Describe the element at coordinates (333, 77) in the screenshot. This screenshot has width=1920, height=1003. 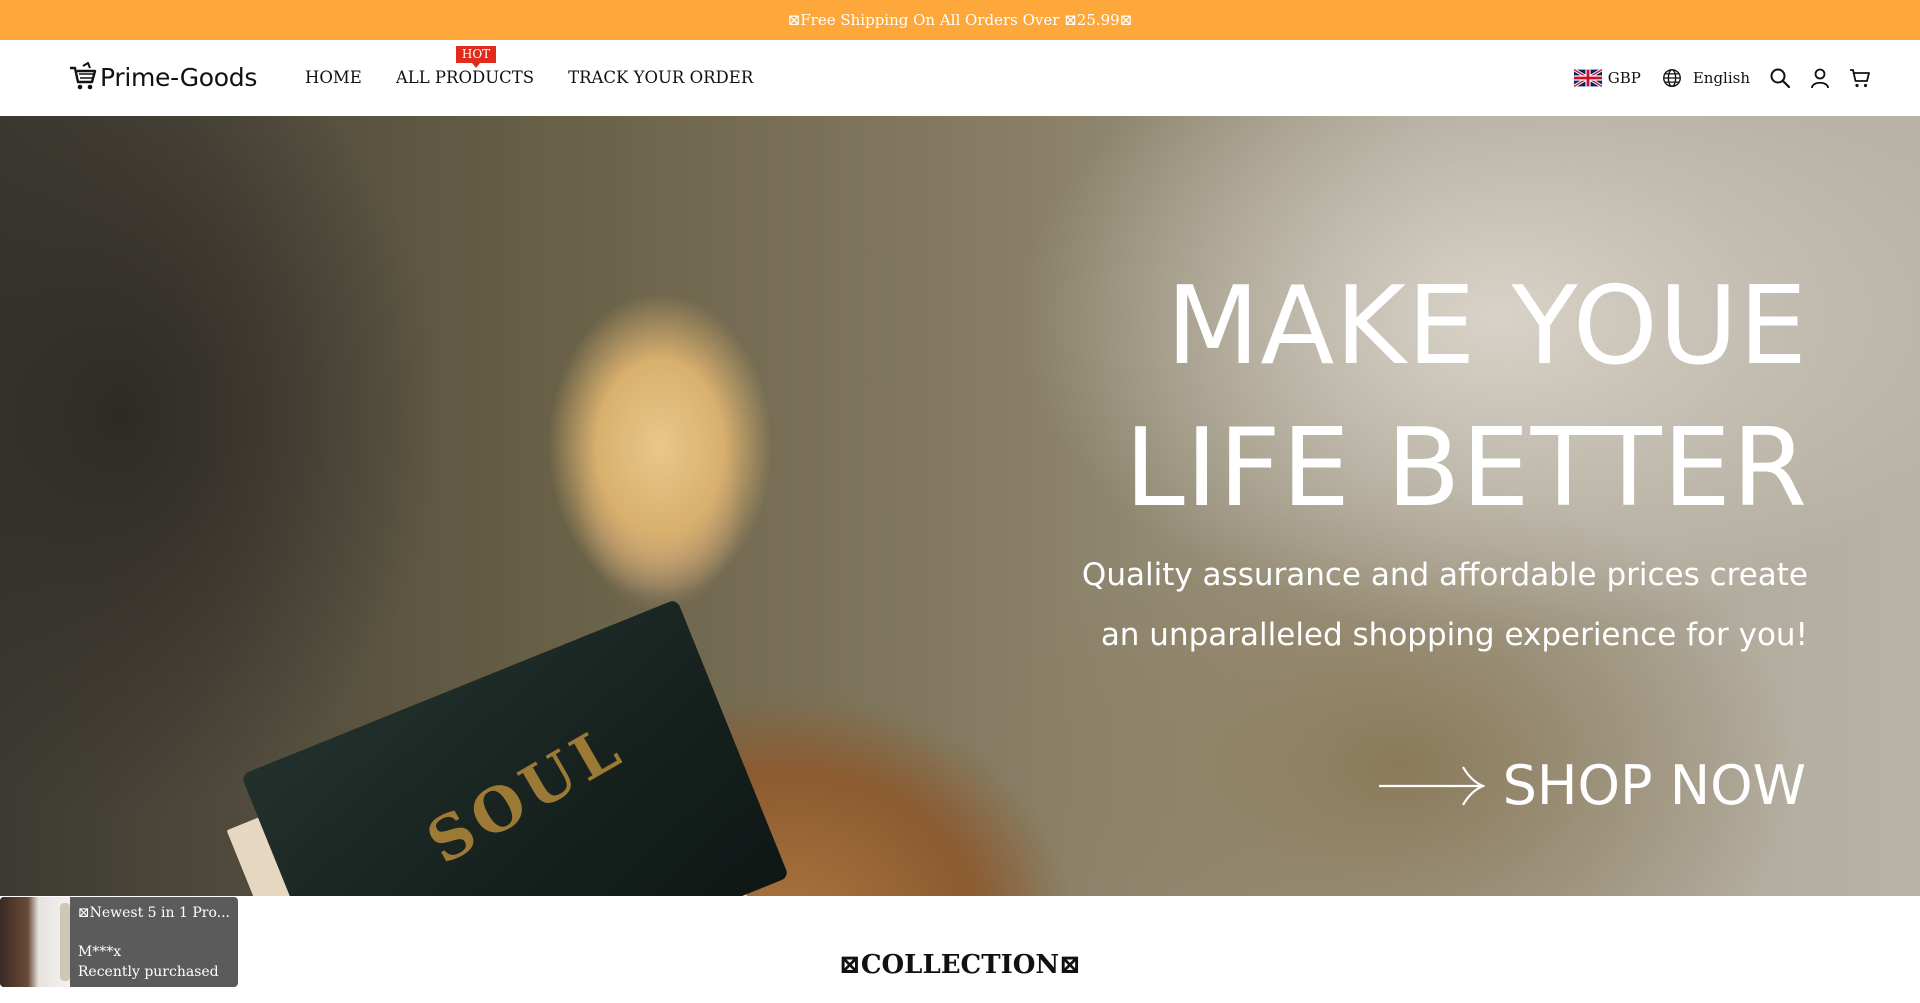
I see `nav-home: HOME` at that location.